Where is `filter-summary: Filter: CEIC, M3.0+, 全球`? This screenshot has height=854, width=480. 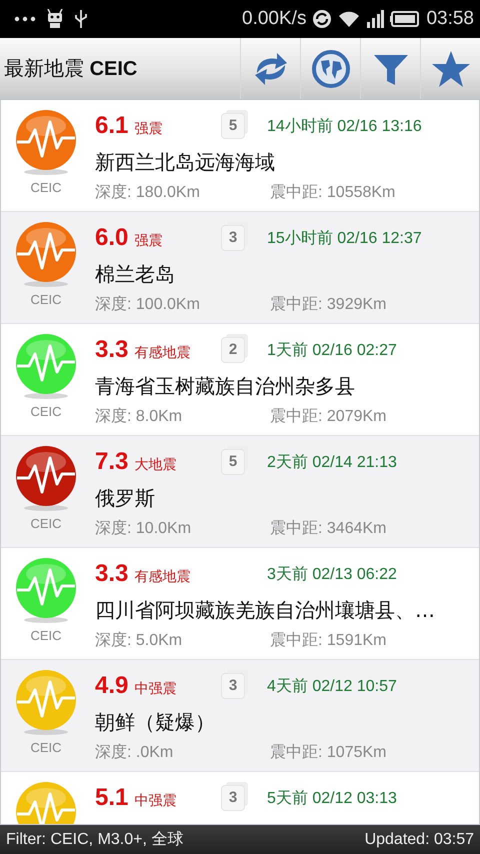
filter-summary: Filter: CEIC, M3.0+, 全球 is located at coordinates (95, 840).